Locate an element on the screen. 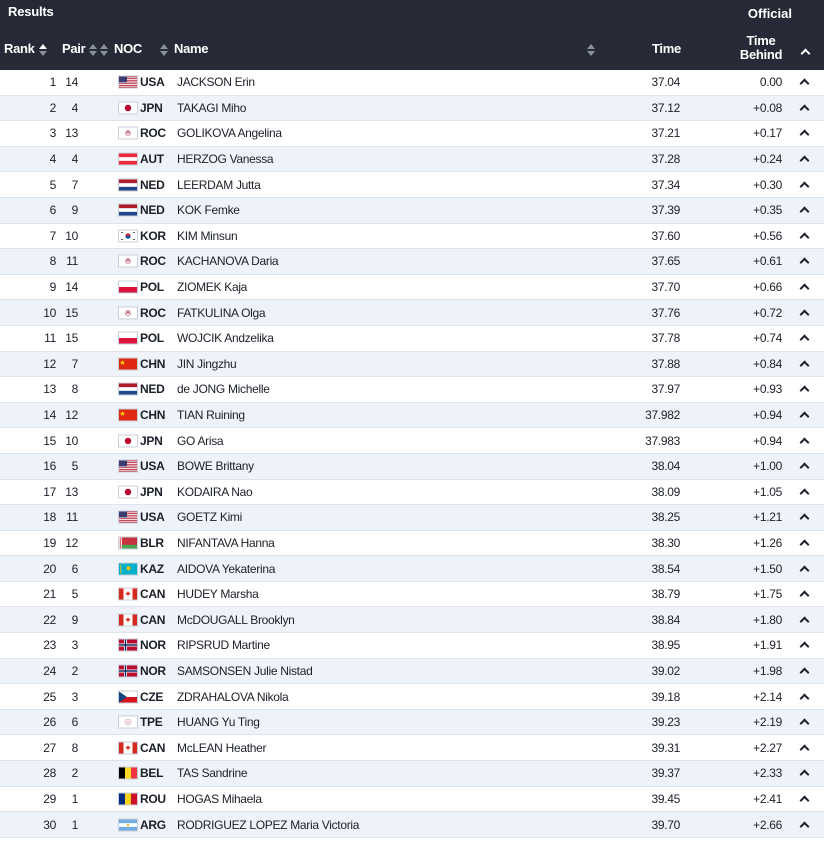  athlete-name-cell: JACKSON Erin is located at coordinates (216, 82).